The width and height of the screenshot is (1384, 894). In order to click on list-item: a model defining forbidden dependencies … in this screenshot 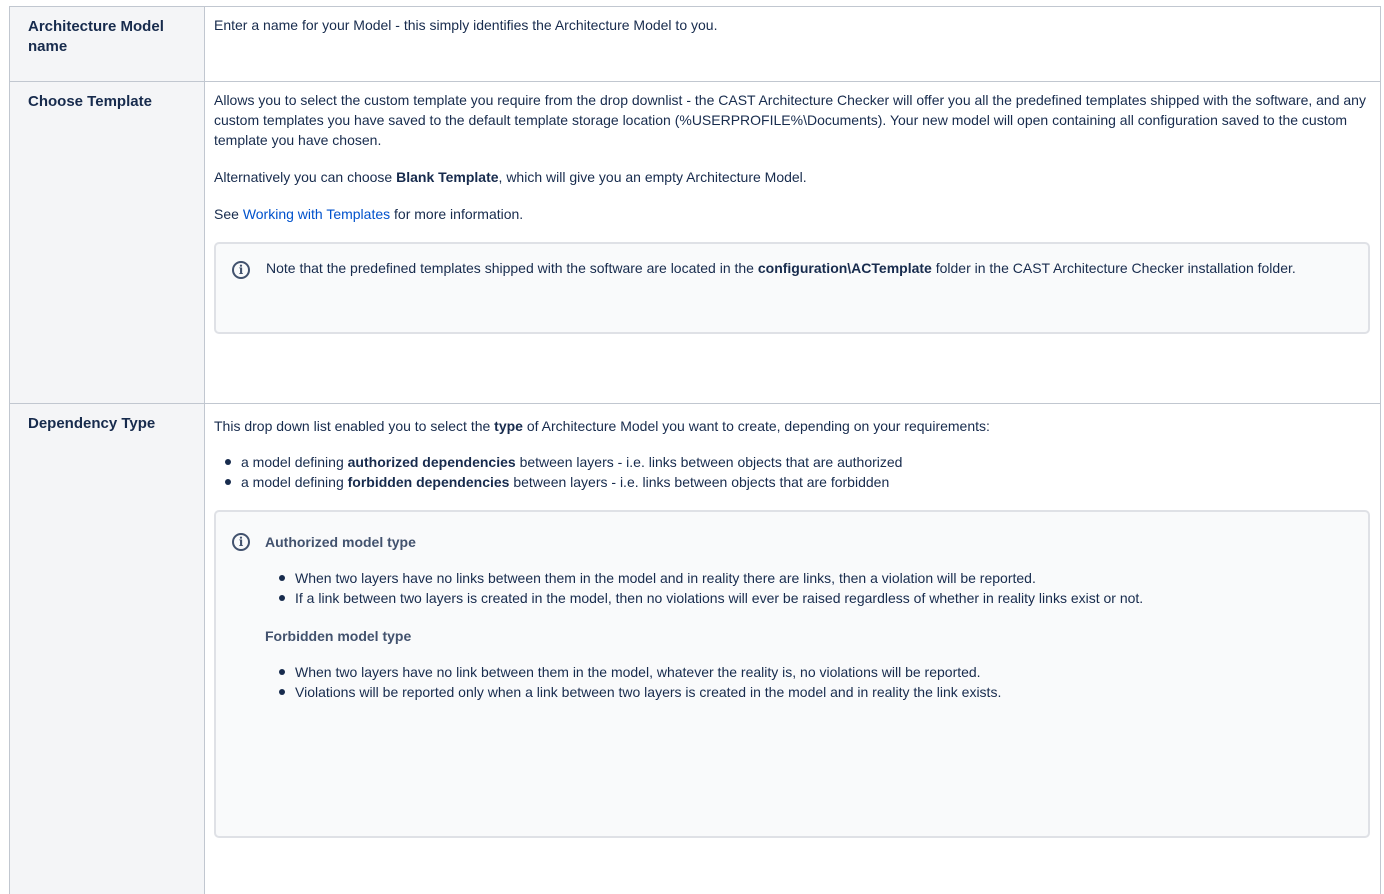, I will do `click(797, 482)`.